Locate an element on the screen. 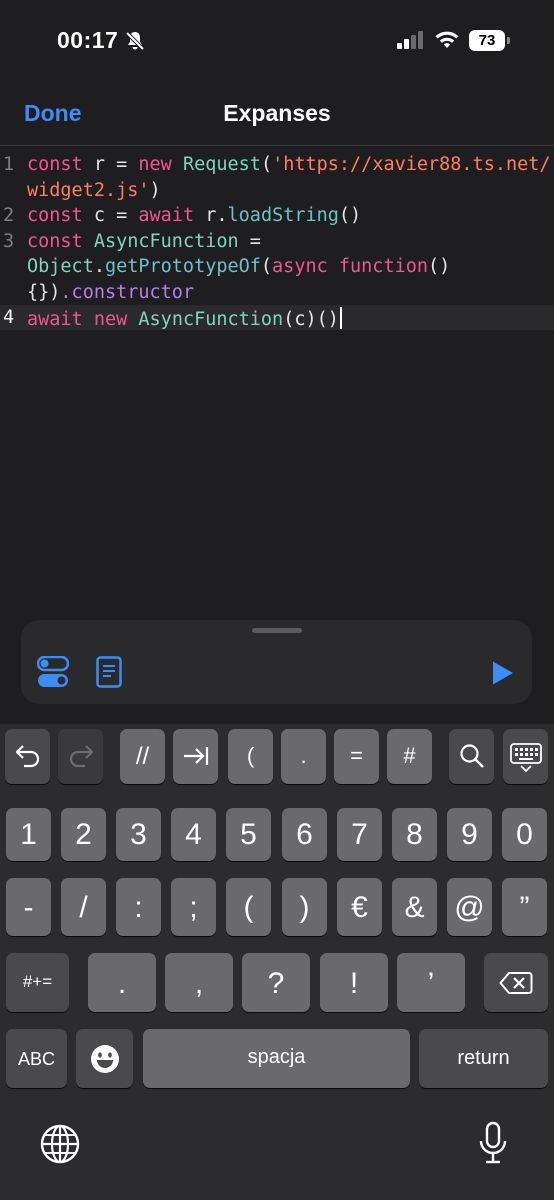 The width and height of the screenshot is (554, 1200). page-title: Expanses is located at coordinates (277, 113).